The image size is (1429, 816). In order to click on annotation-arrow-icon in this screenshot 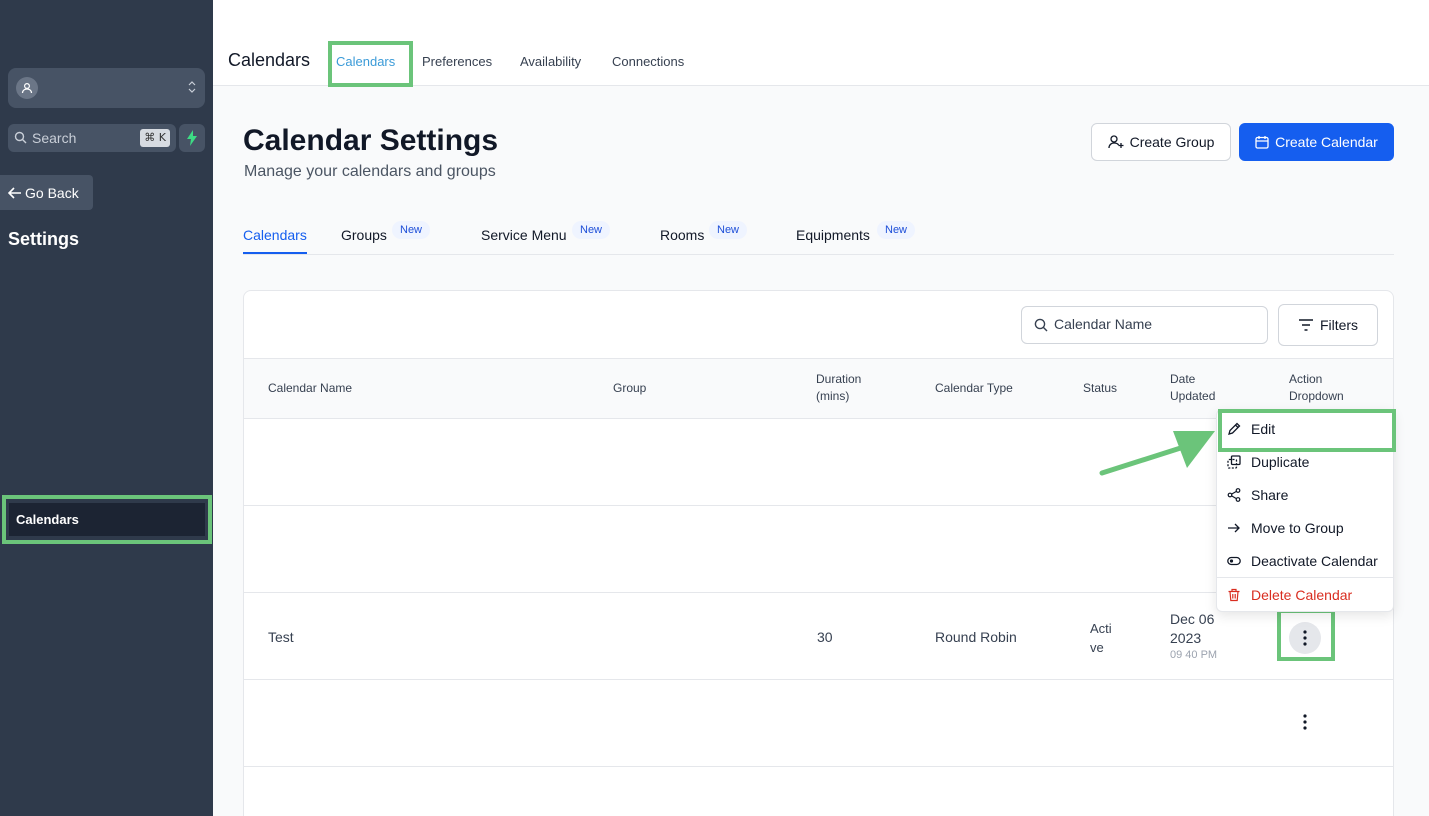, I will do `click(1157, 453)`.